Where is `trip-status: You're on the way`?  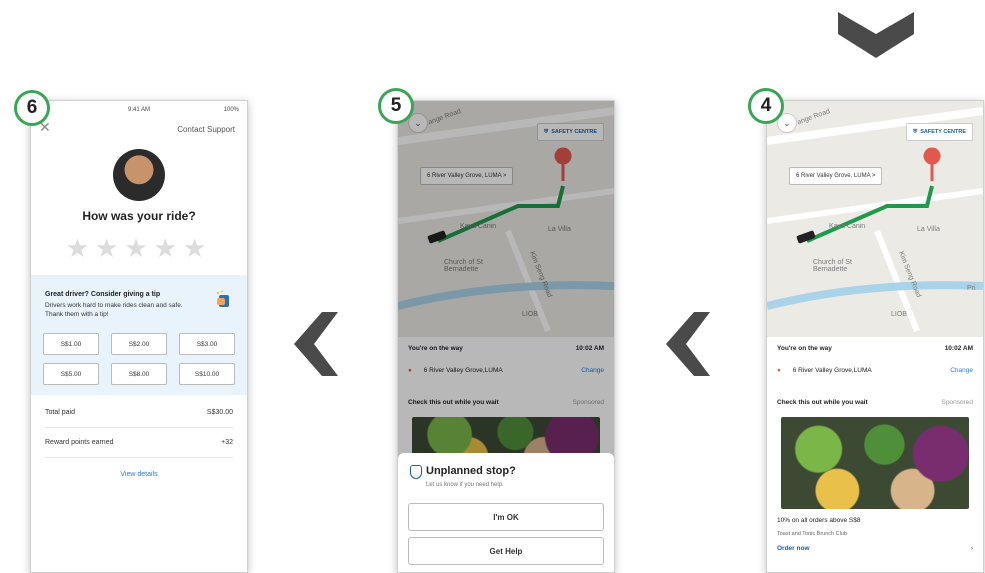
trip-status: You're on the way is located at coordinates (804, 348).